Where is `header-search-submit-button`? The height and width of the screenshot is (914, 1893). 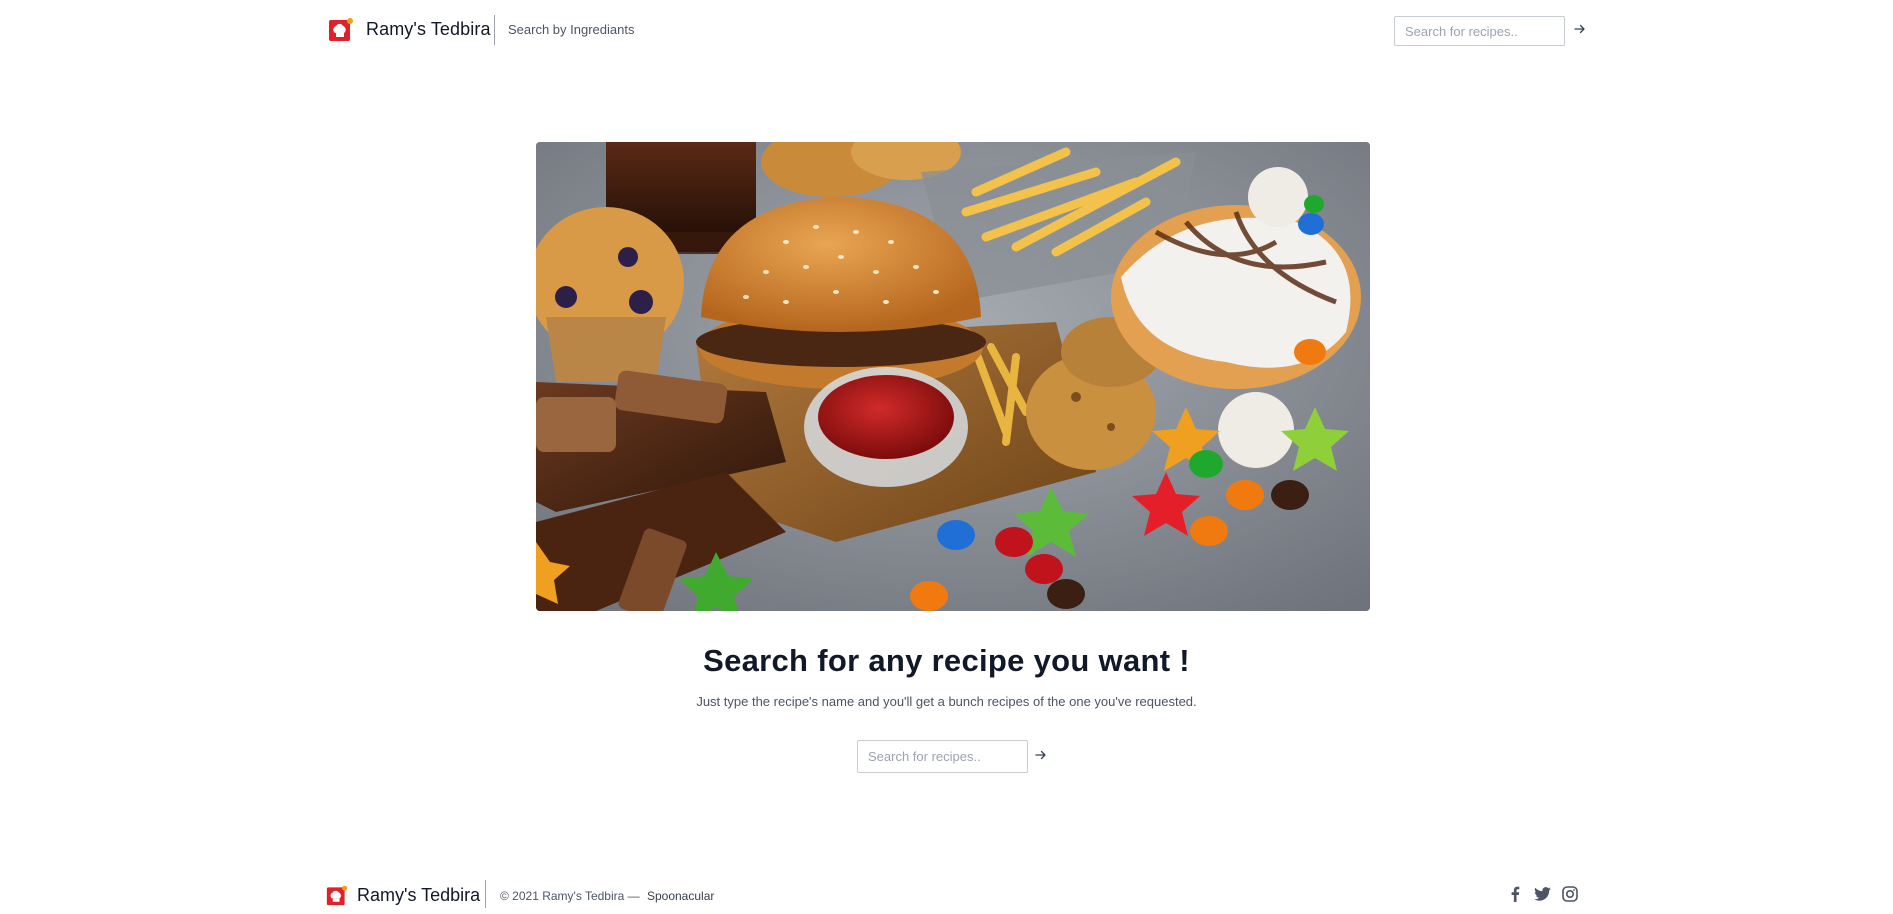 header-search-submit-button is located at coordinates (1580, 29).